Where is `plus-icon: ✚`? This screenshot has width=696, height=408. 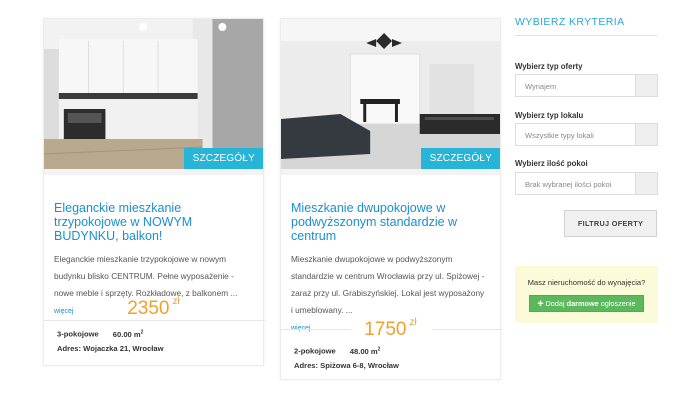
plus-icon: ✚ is located at coordinates (540, 303).